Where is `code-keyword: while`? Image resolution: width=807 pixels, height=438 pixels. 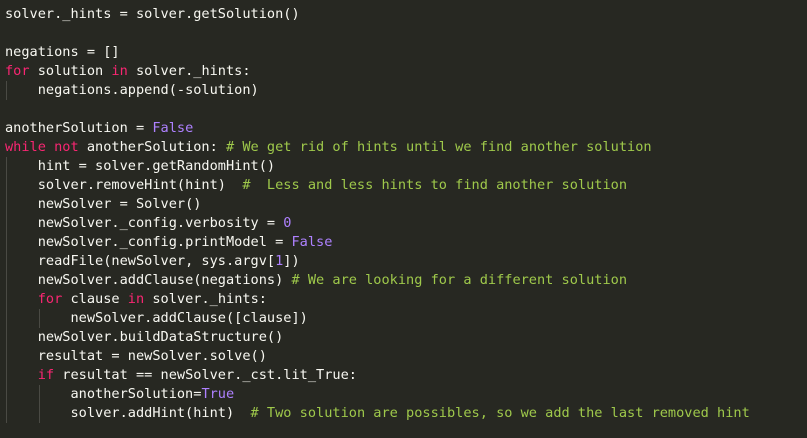
code-keyword: while is located at coordinates (25, 147).